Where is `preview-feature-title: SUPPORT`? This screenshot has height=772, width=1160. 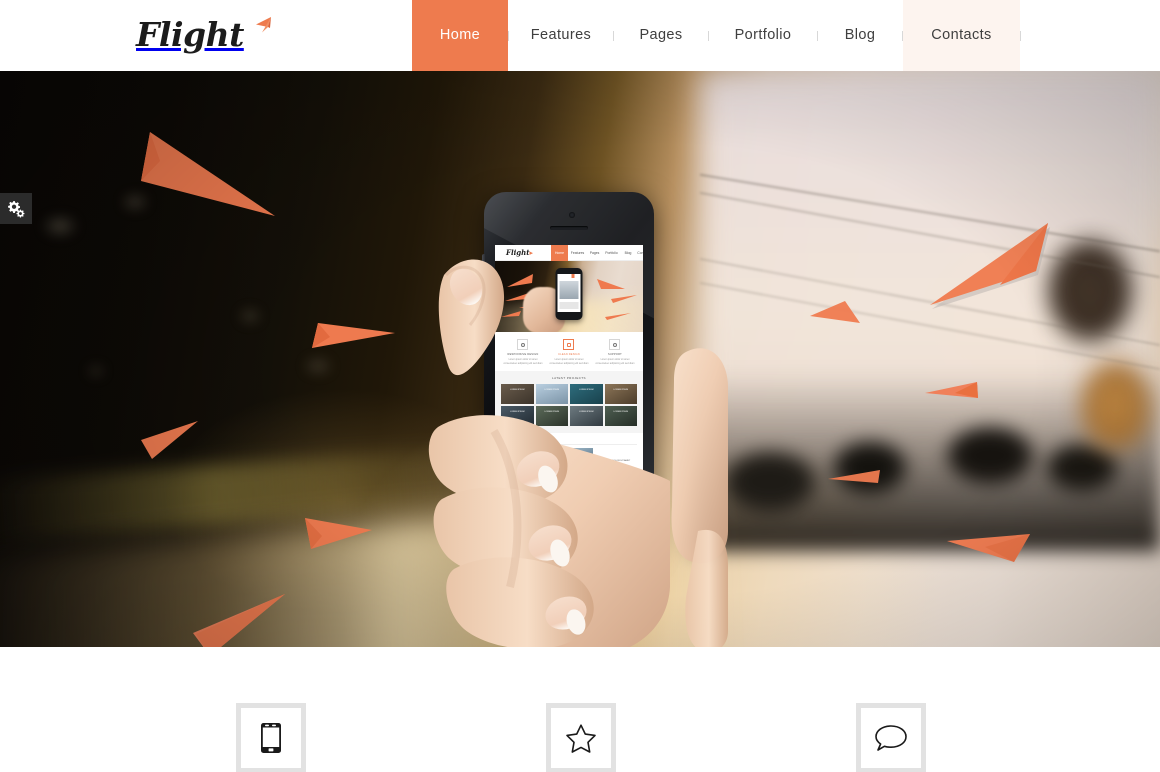 preview-feature-title: SUPPORT is located at coordinates (615, 354).